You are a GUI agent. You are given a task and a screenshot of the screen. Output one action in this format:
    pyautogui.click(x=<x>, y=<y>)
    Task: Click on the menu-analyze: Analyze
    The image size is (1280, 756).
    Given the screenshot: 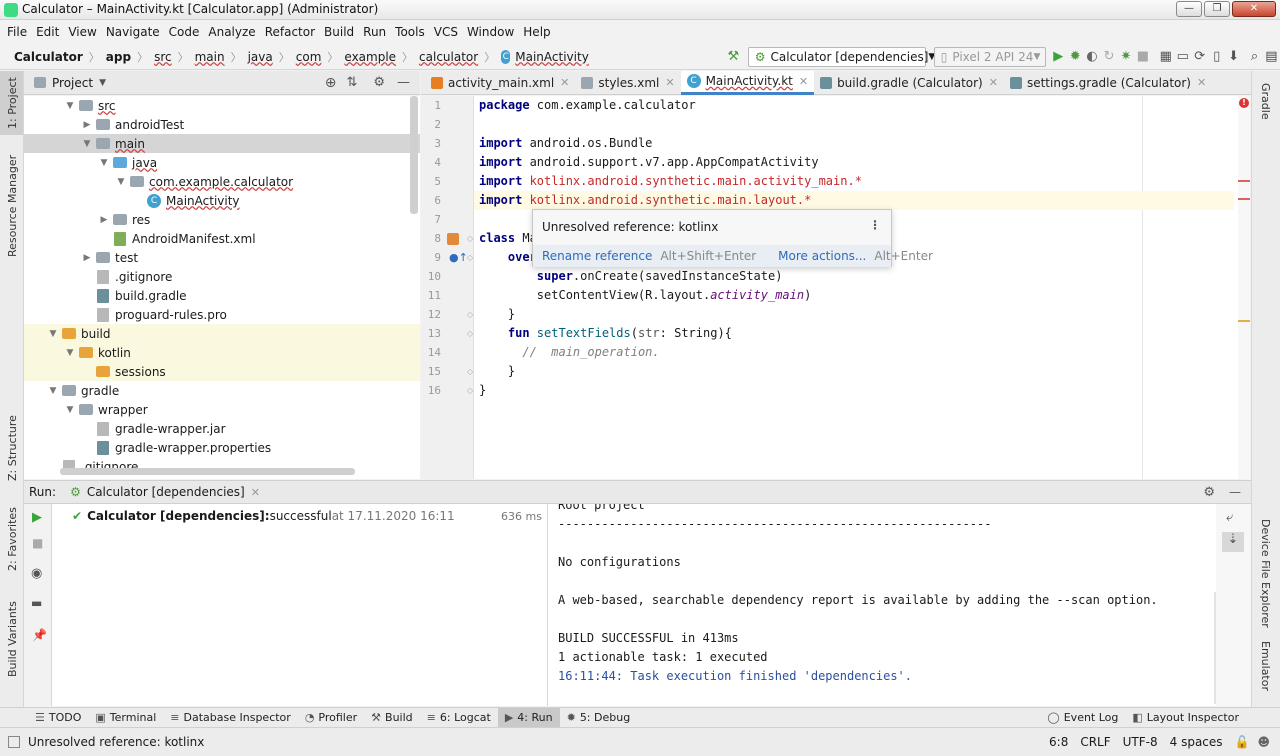 What is the action you would take?
    pyautogui.click(x=231, y=32)
    